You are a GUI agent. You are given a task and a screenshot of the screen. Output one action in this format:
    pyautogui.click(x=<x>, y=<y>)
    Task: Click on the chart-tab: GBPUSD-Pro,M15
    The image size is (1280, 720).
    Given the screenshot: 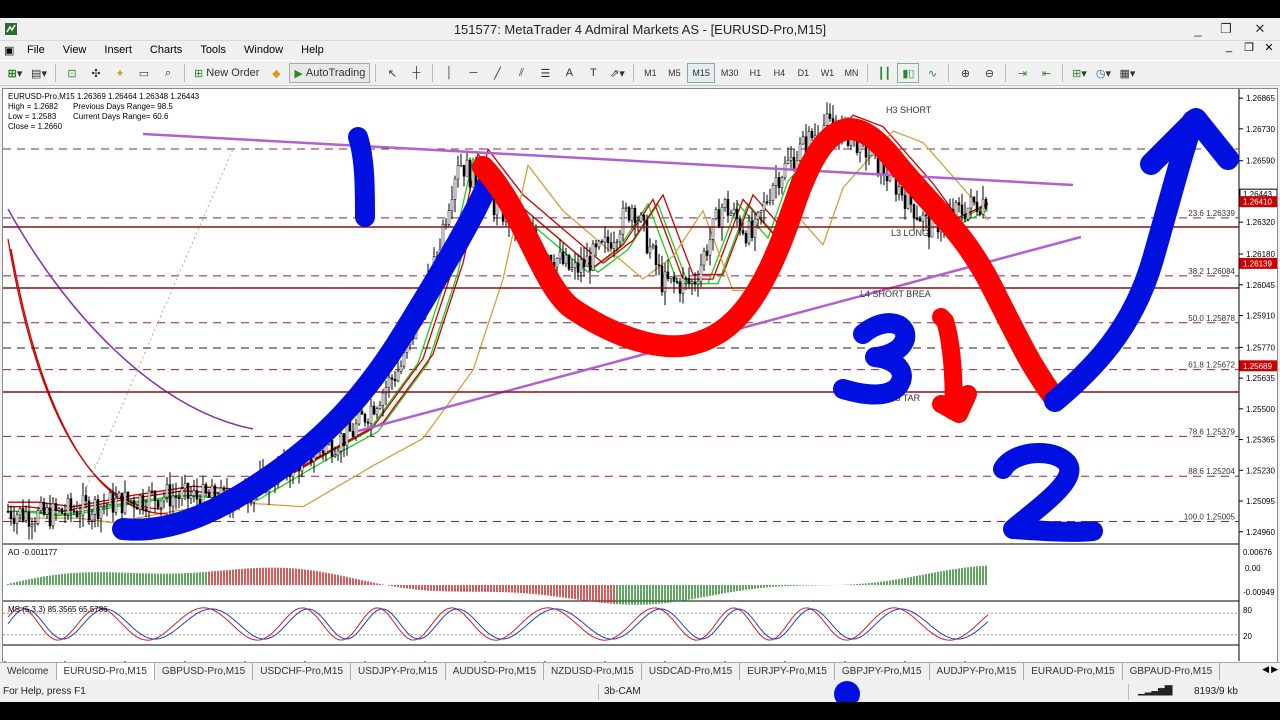 What is the action you would take?
    pyautogui.click(x=204, y=671)
    